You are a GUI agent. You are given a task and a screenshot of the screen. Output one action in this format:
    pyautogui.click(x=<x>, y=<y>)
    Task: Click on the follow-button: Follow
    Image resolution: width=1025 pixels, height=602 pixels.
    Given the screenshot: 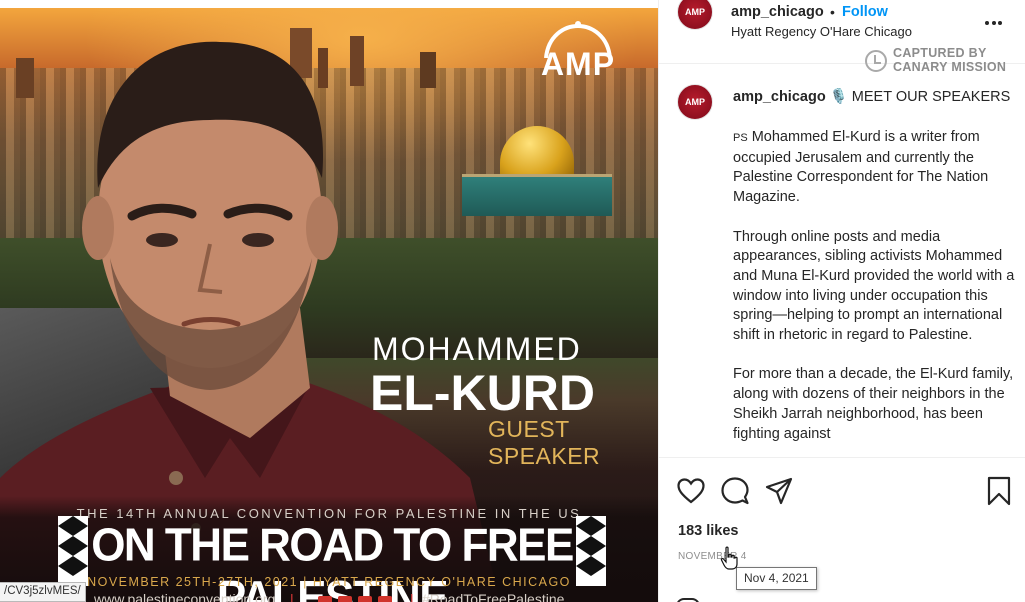 What is the action you would take?
    pyautogui.click(x=865, y=12)
    